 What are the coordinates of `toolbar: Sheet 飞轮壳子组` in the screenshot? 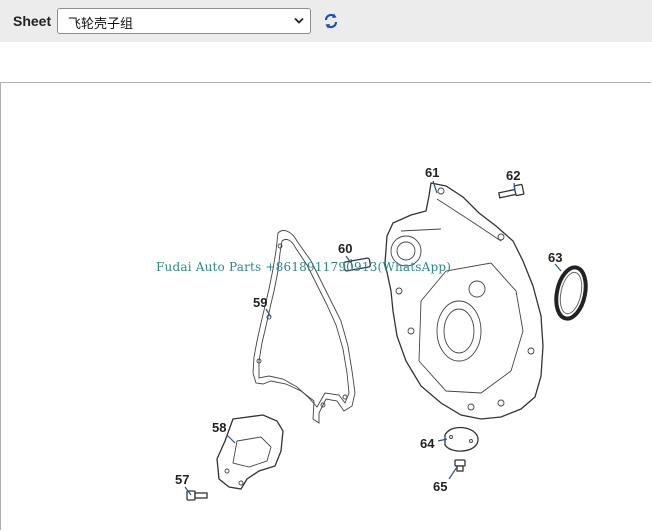 It's located at (326, 21).